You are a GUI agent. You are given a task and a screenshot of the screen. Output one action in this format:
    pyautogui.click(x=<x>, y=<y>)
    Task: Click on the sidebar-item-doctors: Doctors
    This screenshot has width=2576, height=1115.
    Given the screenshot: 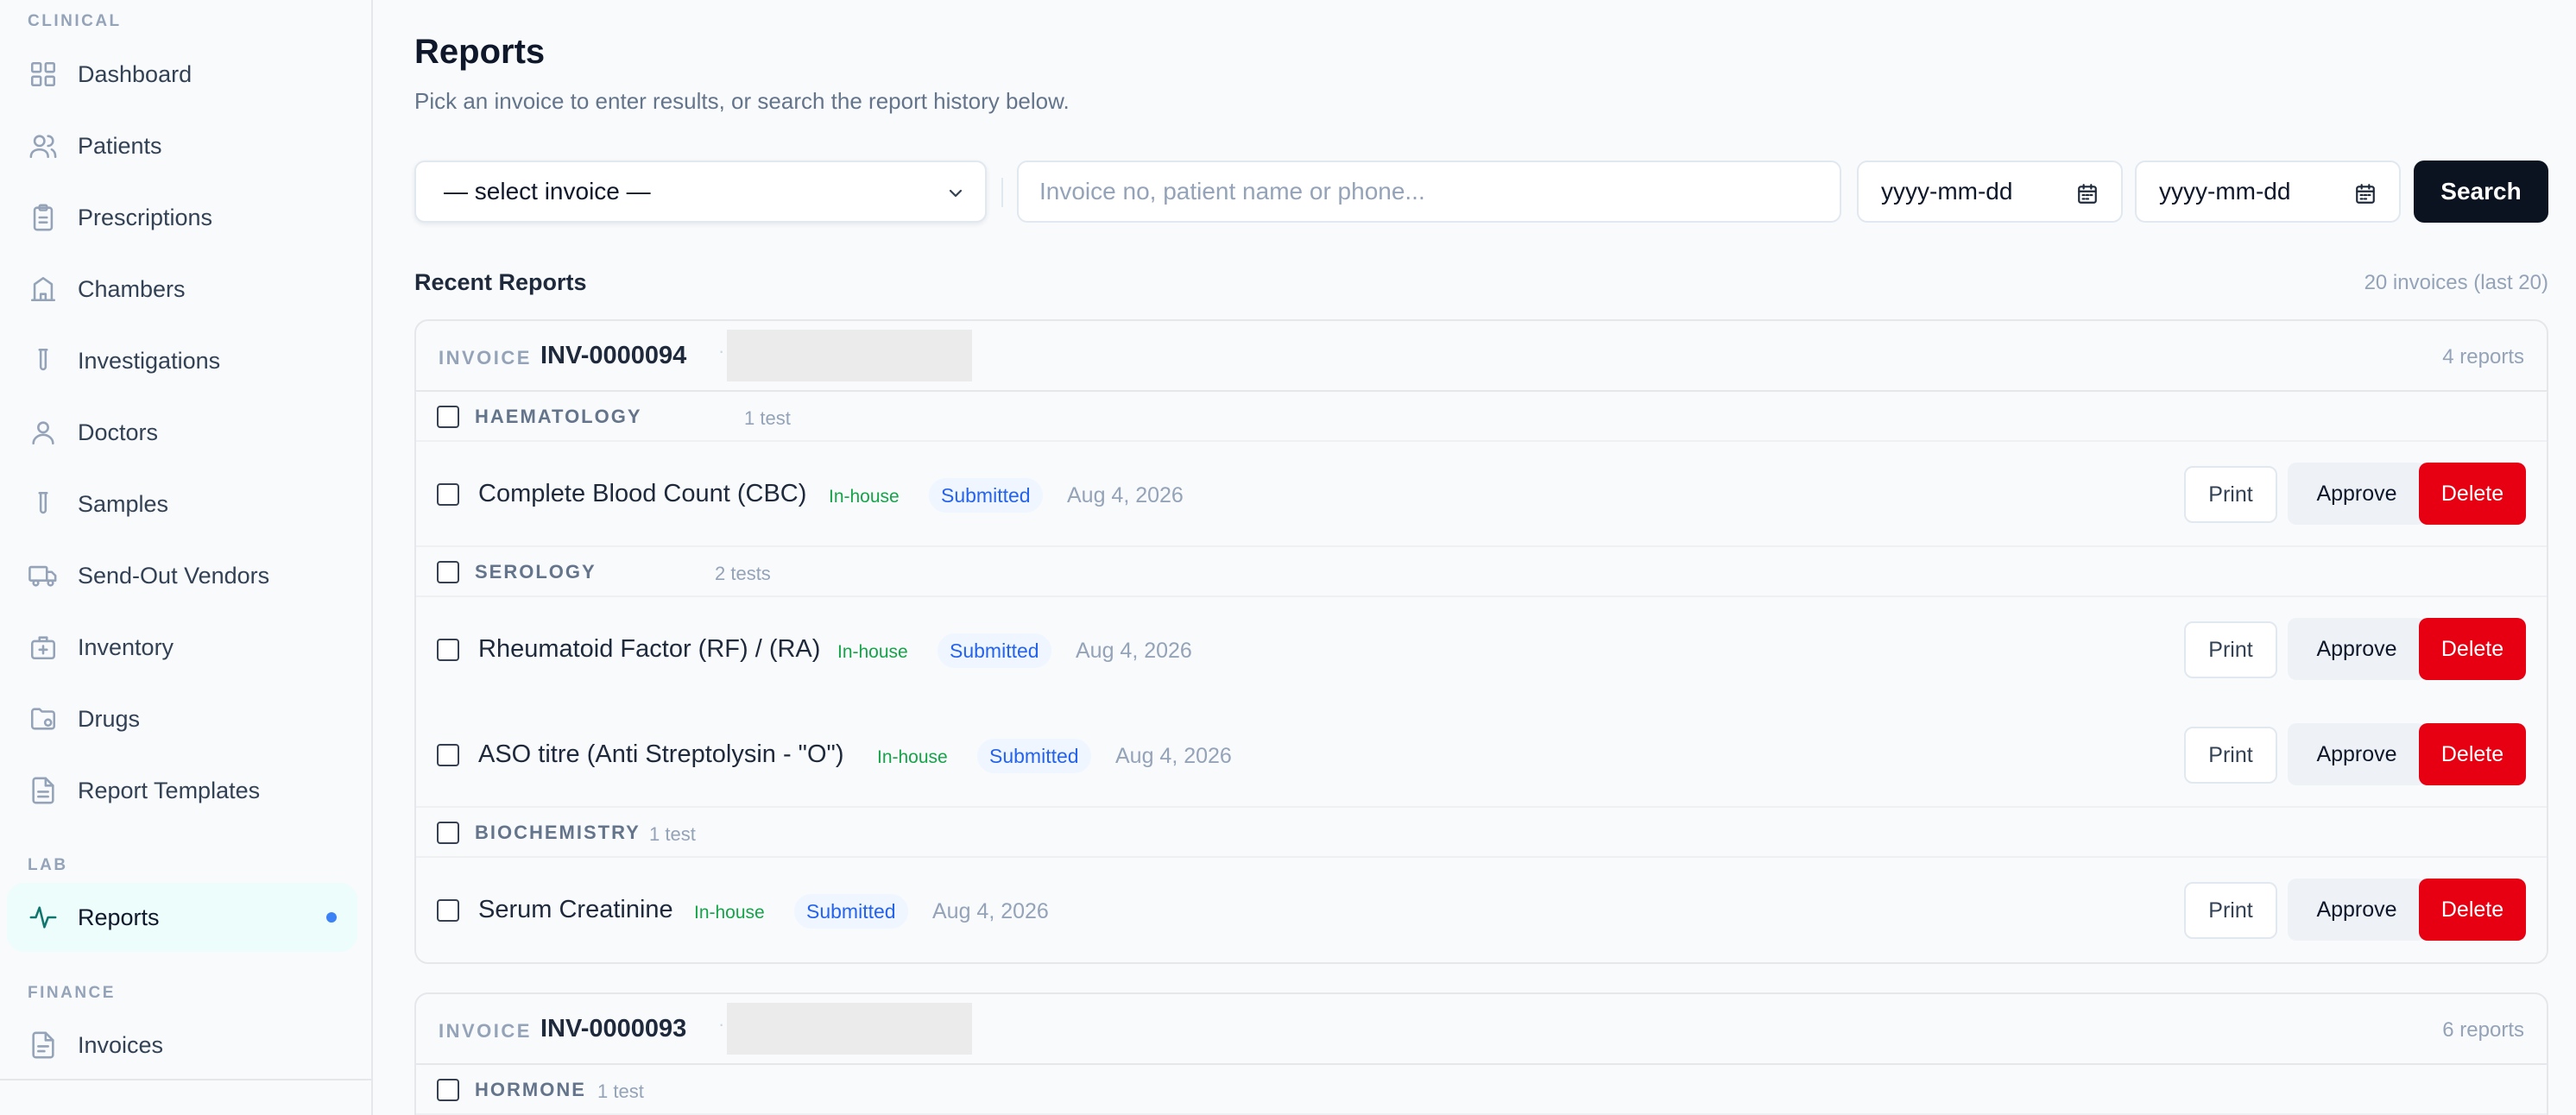 What is the action you would take?
    pyautogui.click(x=182, y=432)
    